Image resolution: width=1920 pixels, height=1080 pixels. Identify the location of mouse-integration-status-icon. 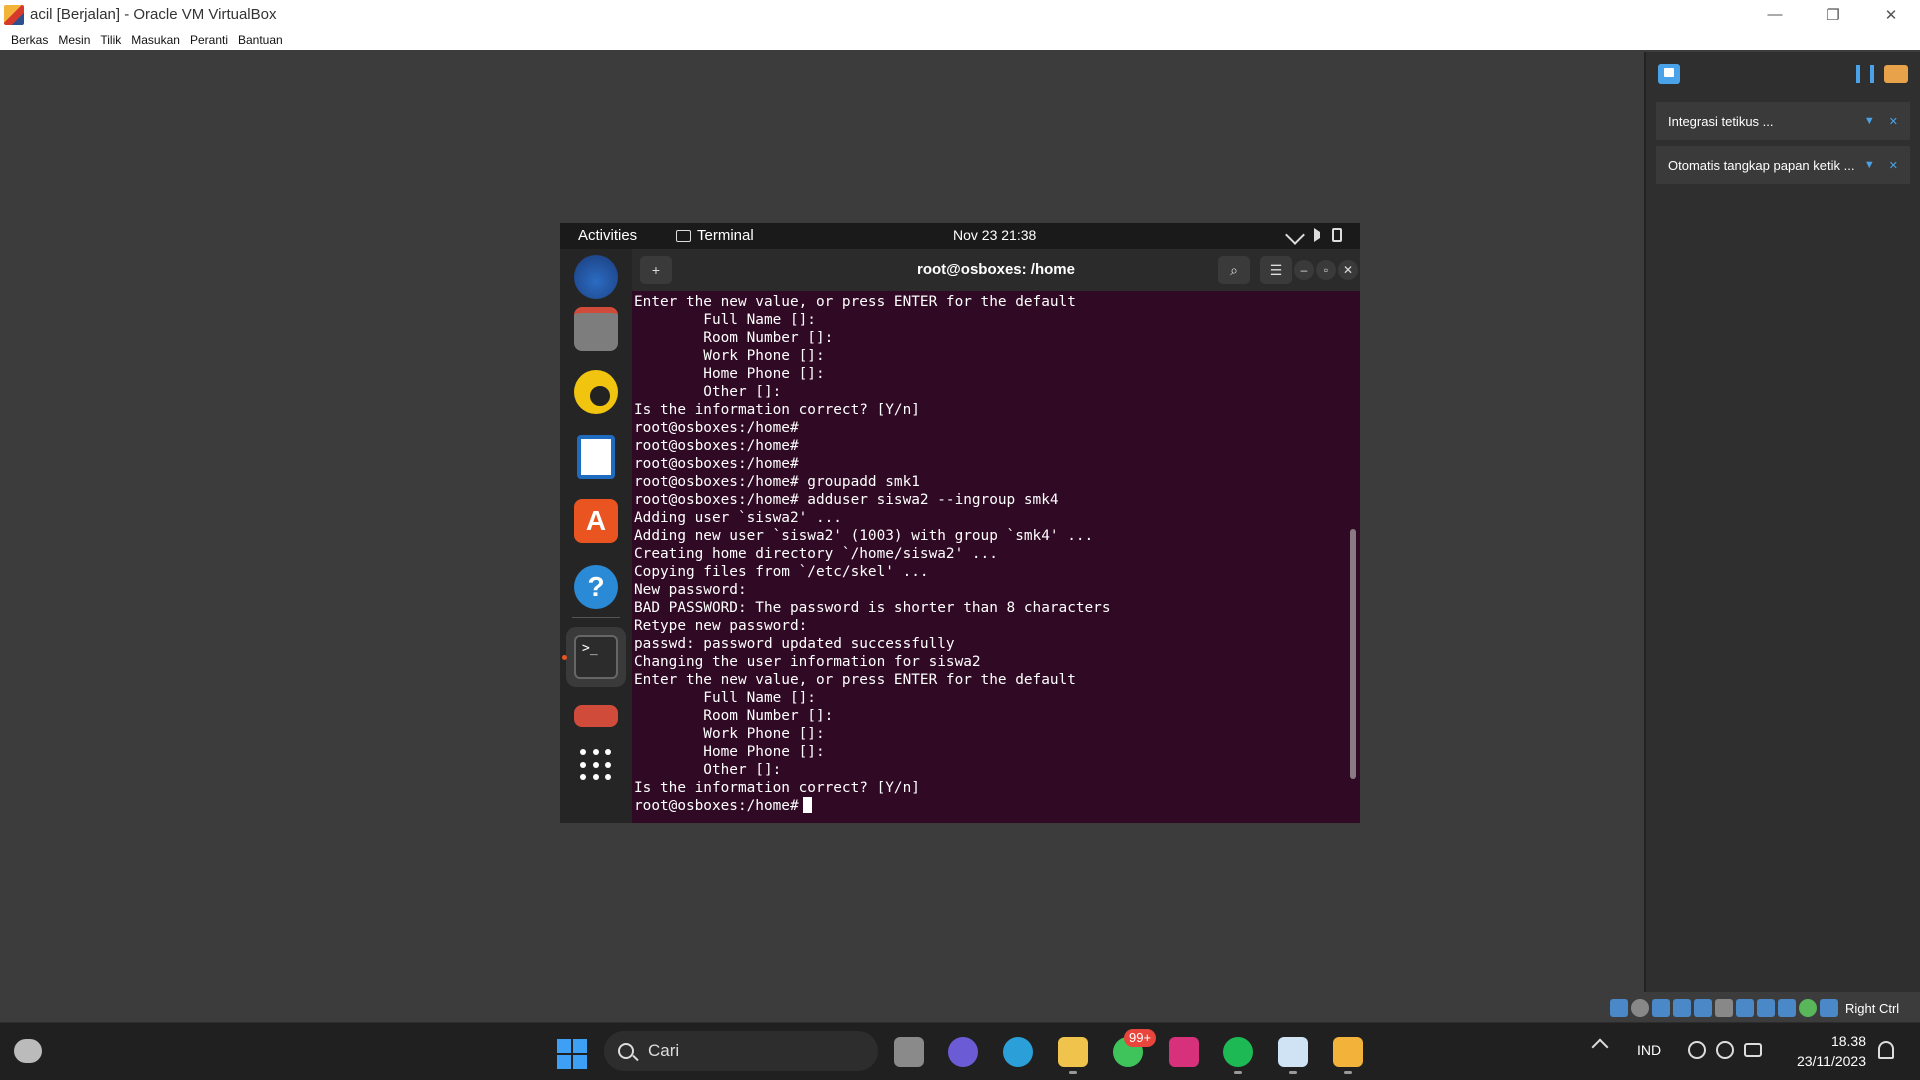
(1808, 1008).